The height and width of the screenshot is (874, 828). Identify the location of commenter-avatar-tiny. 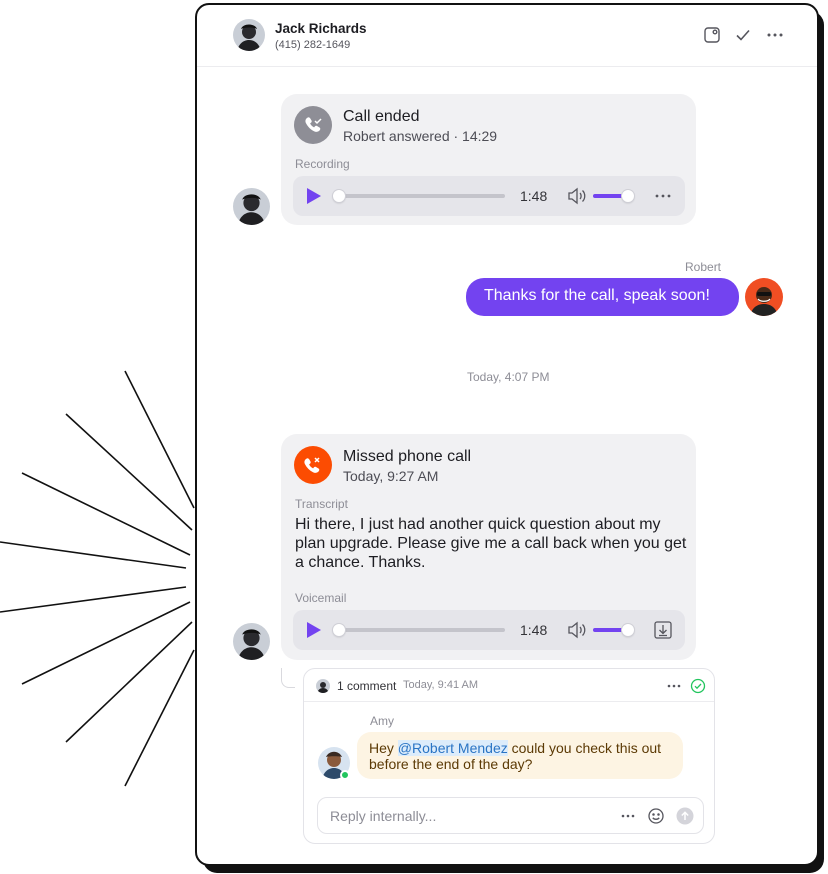
(323, 686).